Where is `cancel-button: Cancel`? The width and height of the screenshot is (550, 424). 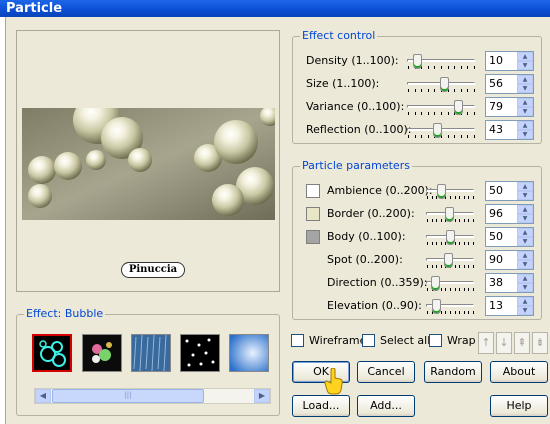 cancel-button: Cancel is located at coordinates (386, 372).